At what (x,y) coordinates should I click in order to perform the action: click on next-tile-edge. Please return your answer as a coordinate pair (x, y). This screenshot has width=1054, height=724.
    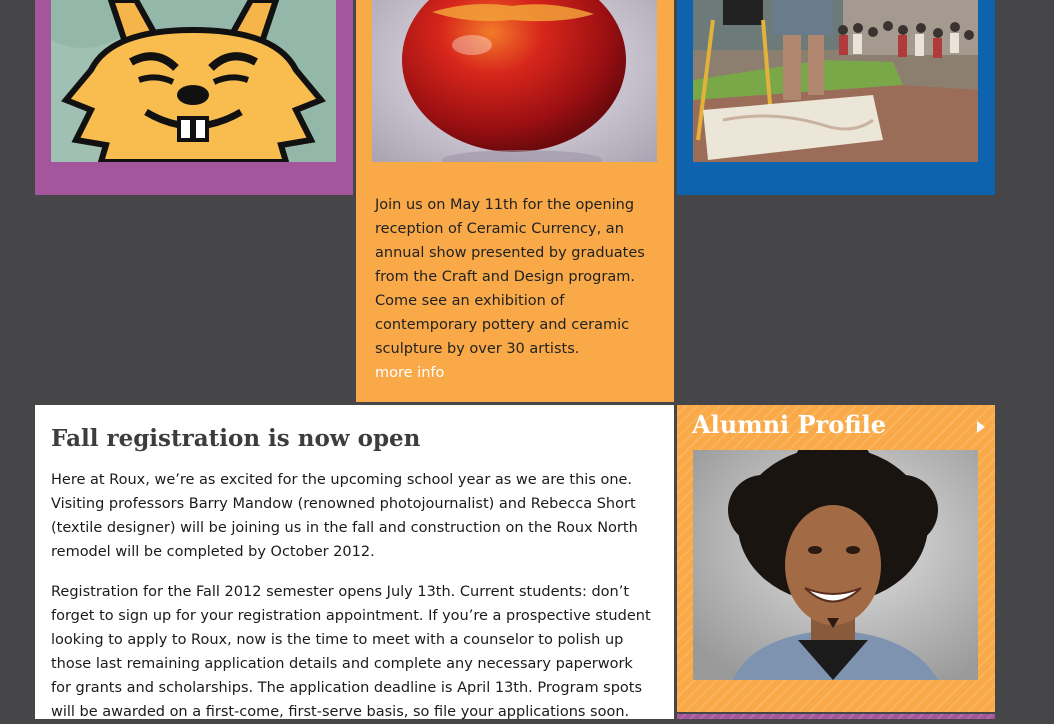
    Looking at the image, I should click on (836, 716).